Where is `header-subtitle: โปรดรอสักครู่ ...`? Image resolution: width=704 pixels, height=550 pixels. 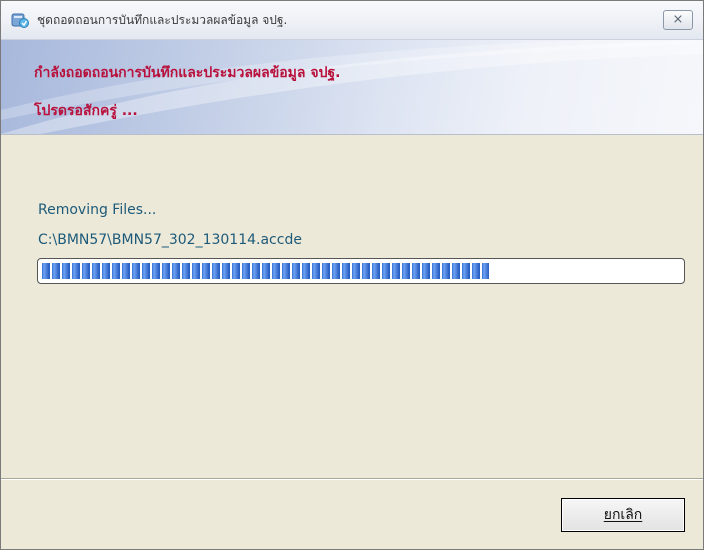 header-subtitle: โปรดรอสักครู่ ... is located at coordinates (86, 111).